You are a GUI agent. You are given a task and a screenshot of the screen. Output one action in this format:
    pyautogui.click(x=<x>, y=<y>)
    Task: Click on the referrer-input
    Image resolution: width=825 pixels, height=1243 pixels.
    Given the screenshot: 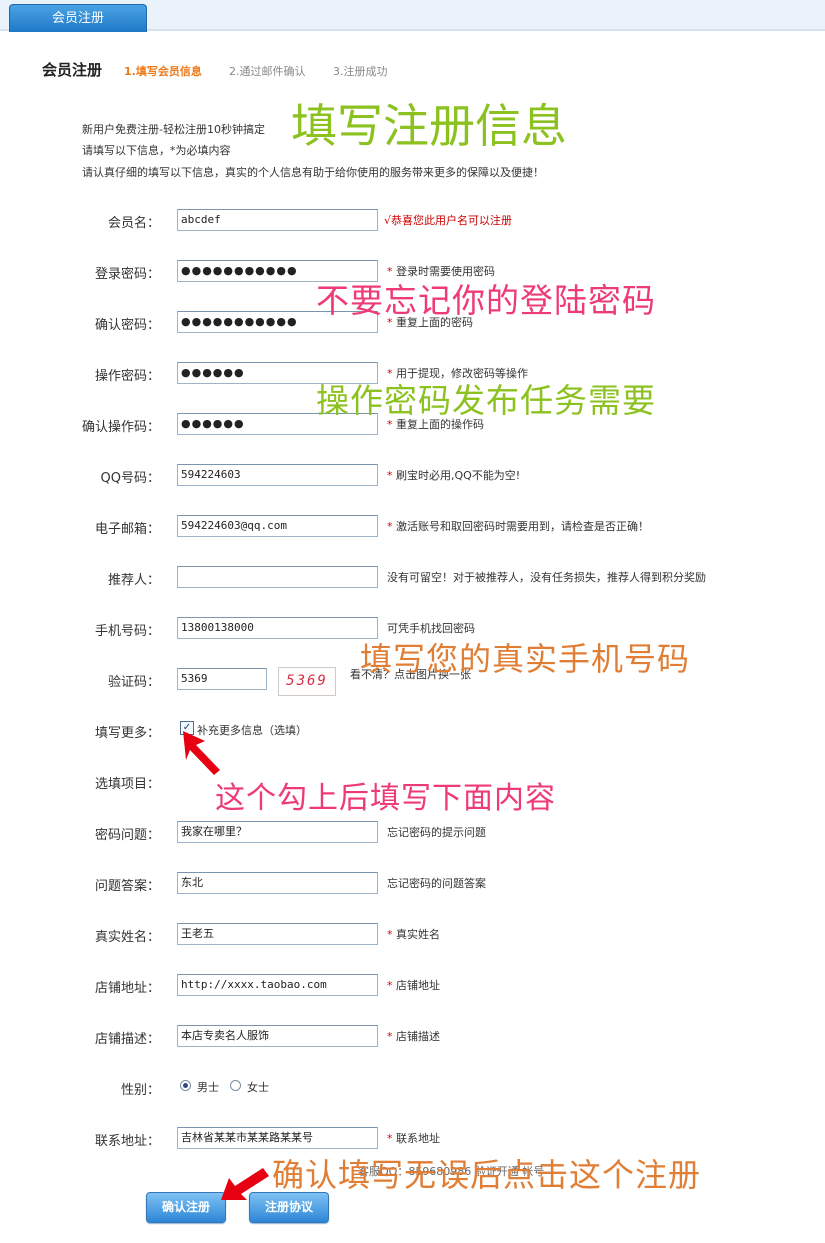 What is the action you would take?
    pyautogui.click(x=277, y=577)
    